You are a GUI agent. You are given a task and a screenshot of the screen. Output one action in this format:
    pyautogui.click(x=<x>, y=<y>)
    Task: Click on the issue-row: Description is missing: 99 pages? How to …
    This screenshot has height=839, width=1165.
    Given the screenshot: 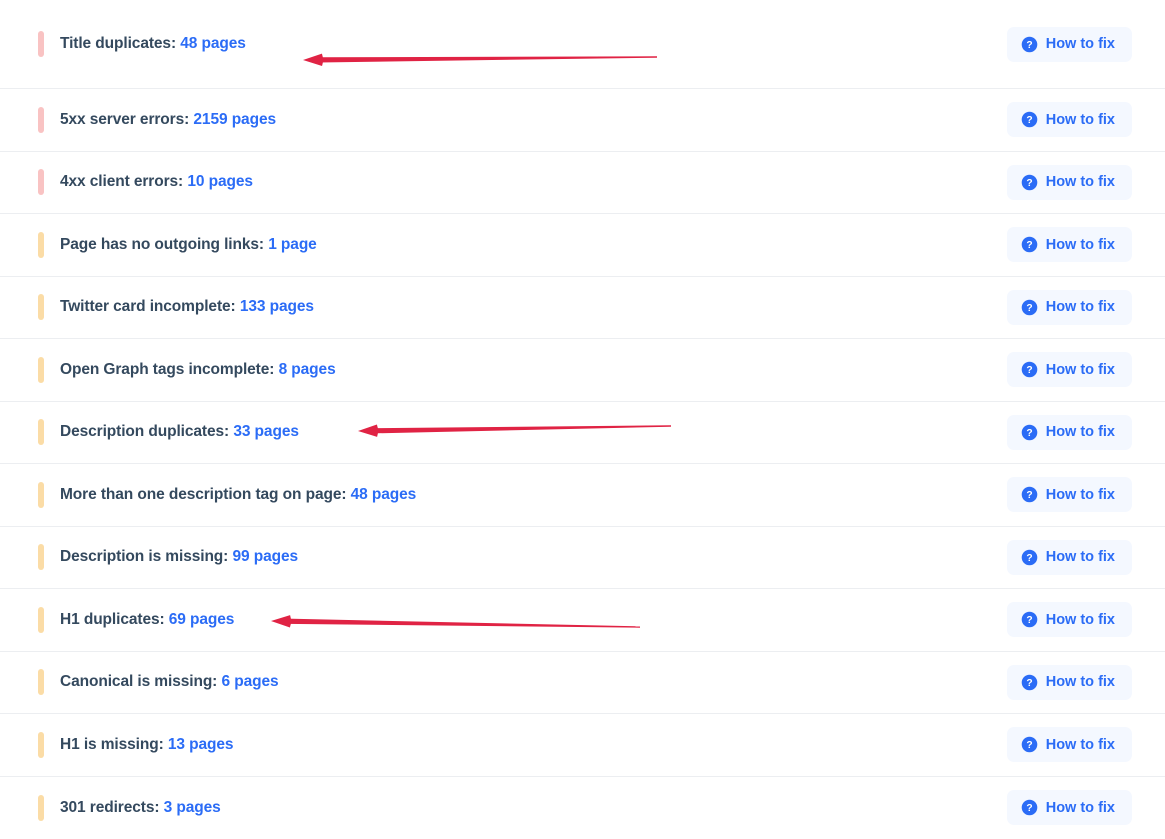 What is the action you would take?
    pyautogui.click(x=582, y=558)
    